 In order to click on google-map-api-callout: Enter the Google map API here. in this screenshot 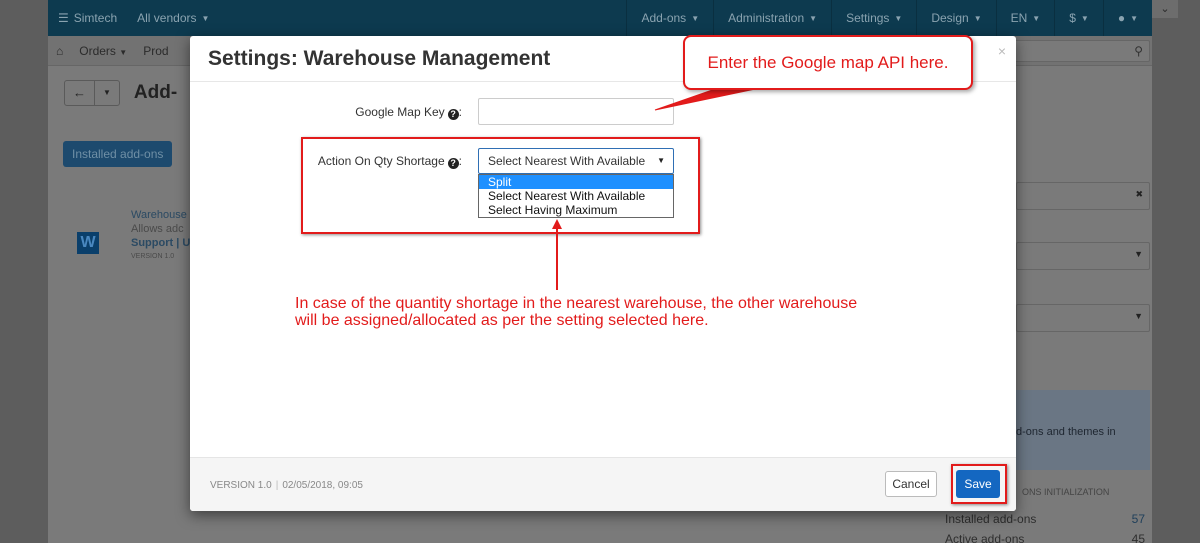, I will do `click(828, 62)`.